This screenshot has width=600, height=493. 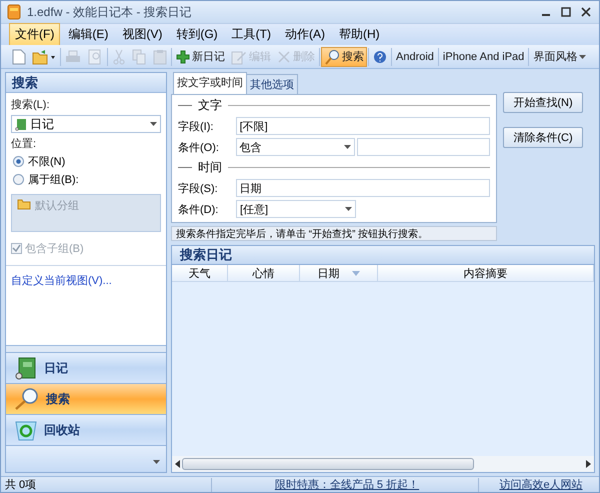 I want to click on action-button: 开始查找(N), so click(x=543, y=102).